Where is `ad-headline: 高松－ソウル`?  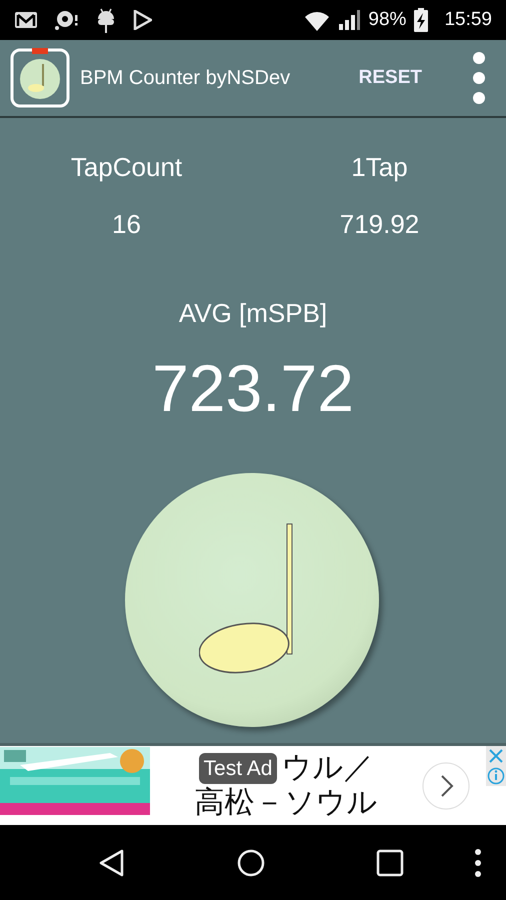
ad-headline: 高松－ソウル is located at coordinates (286, 803).